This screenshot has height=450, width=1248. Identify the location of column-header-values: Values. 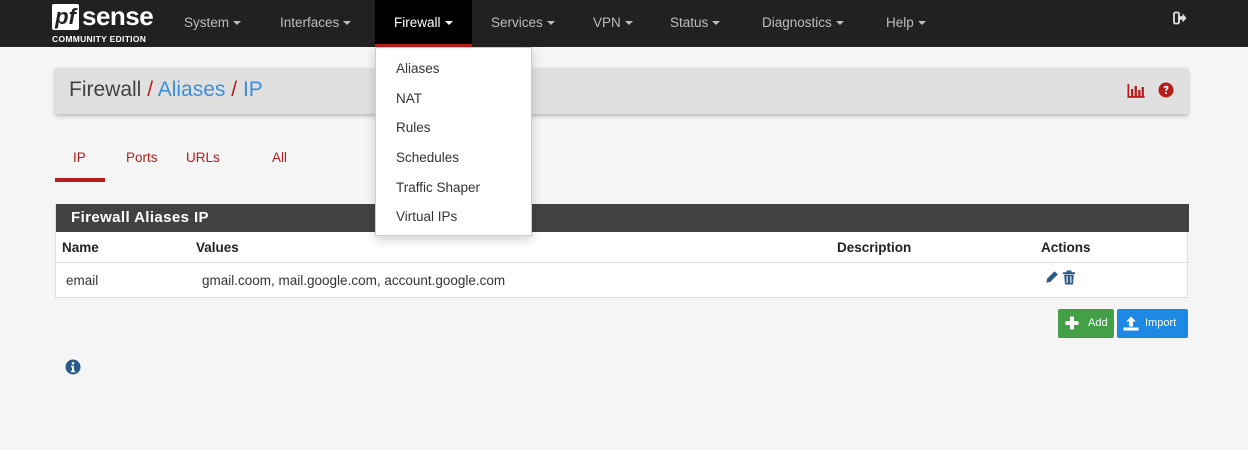
(217, 247).